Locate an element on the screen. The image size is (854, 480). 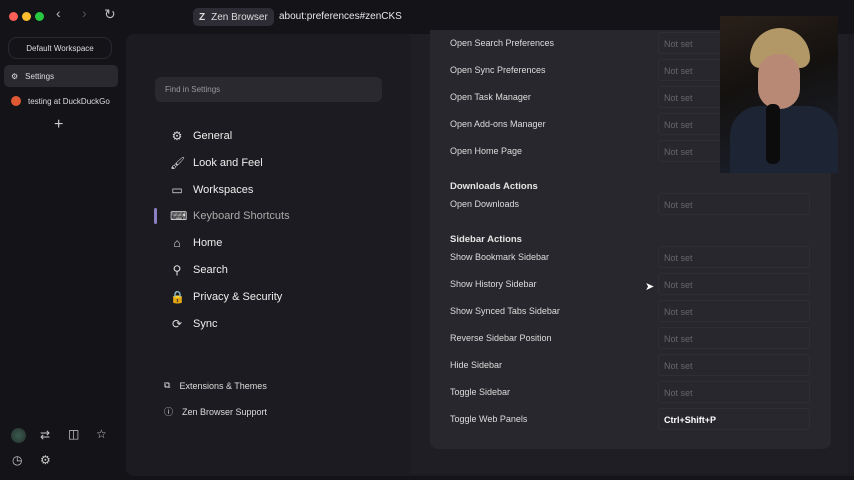
nav-privacy-security: 🔒 Privacy & Security is located at coordinates (226, 297).